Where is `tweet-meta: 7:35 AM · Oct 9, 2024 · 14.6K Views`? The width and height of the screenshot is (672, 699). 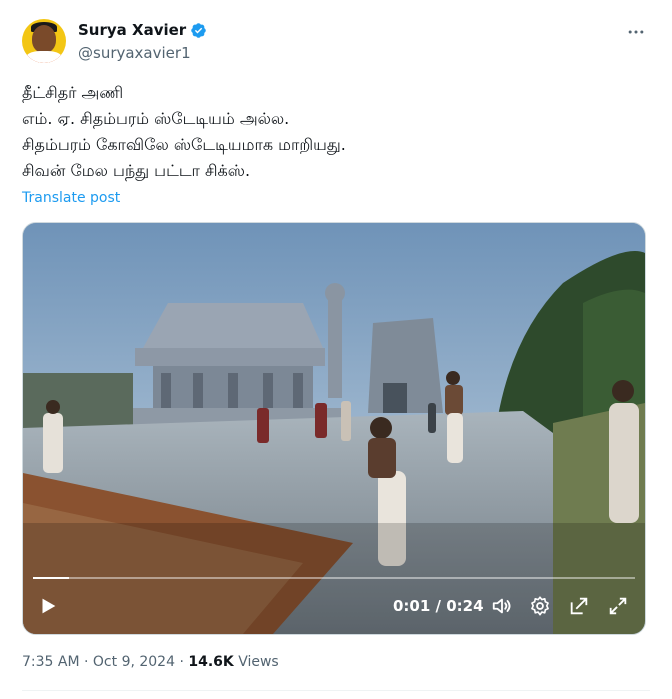
tweet-meta: 7:35 AM · Oct 9, 2024 · 14.6K Views is located at coordinates (150, 662).